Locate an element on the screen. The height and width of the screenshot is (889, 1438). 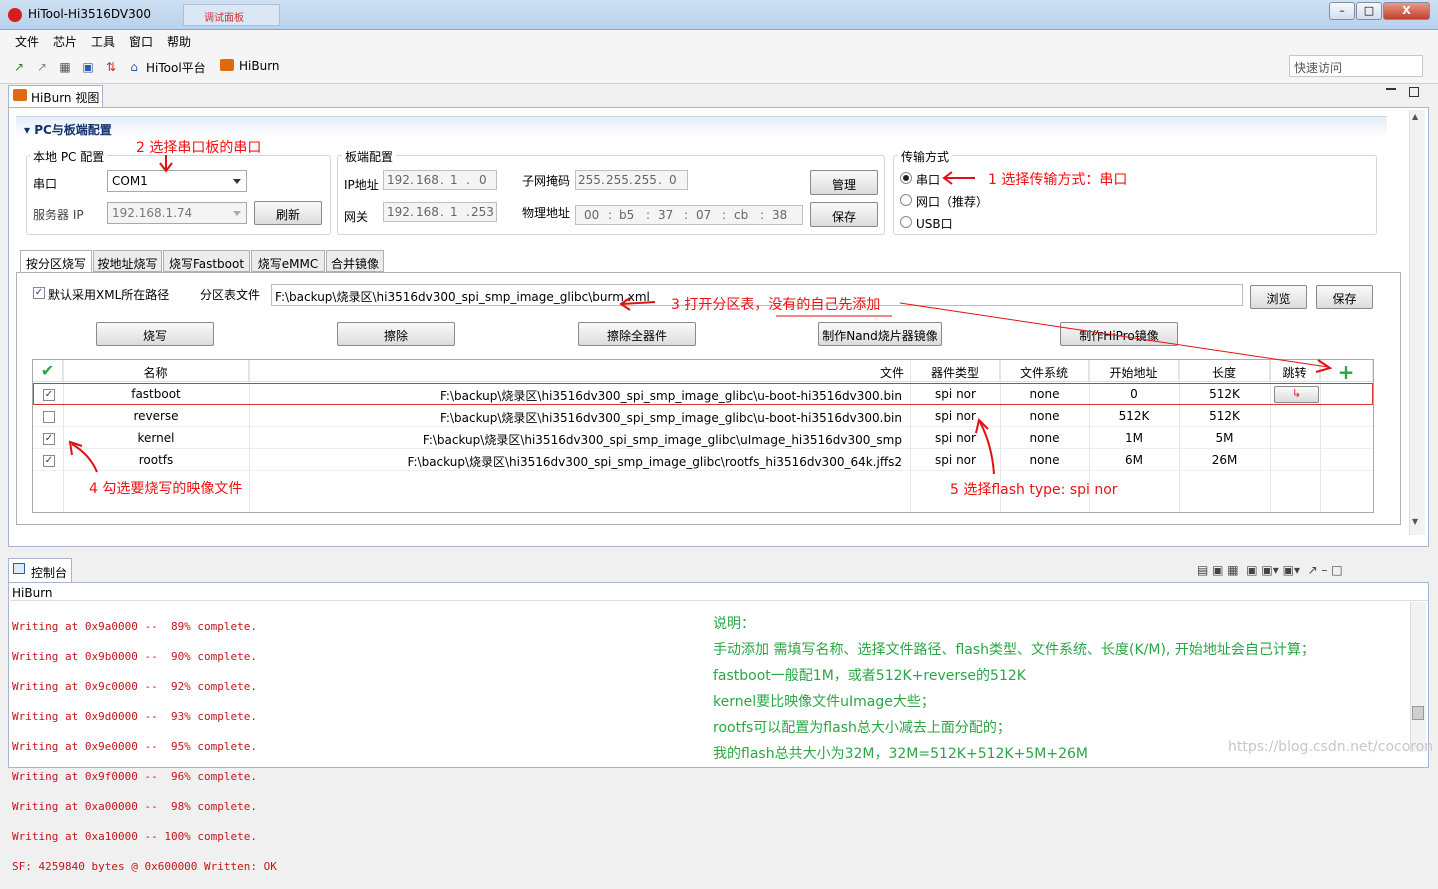
console-icon is located at coordinates (19, 568).